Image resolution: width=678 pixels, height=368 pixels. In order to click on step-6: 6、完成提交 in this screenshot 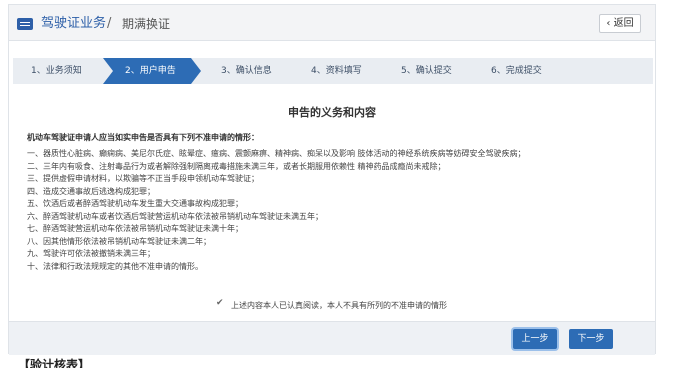, I will do `click(516, 71)`.